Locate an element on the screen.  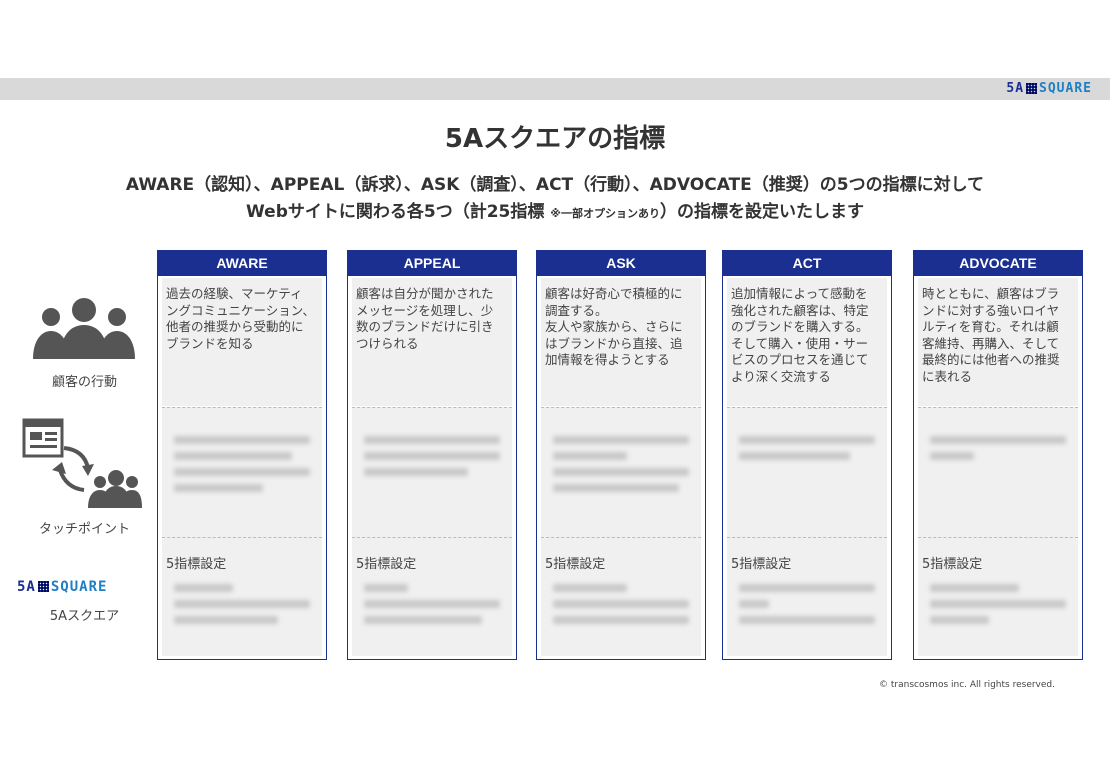
side-logo-grid-icon is located at coordinates (43, 586).